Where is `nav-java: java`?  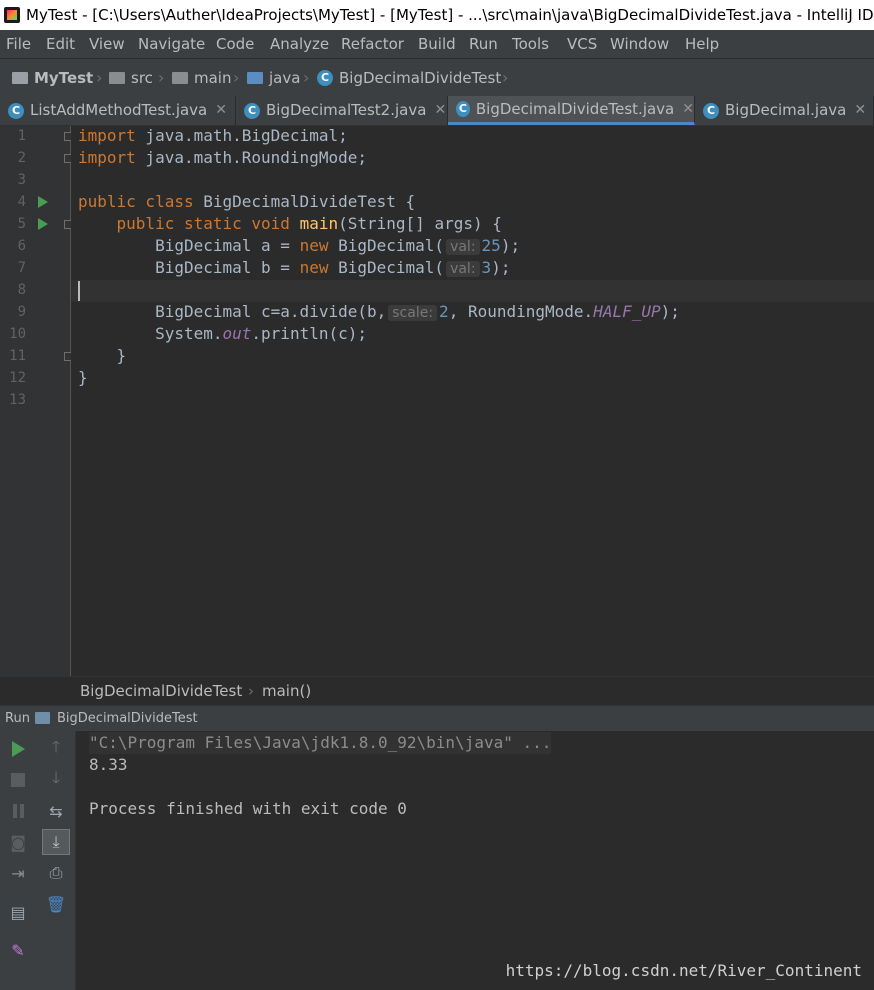 nav-java: java is located at coordinates (273, 78).